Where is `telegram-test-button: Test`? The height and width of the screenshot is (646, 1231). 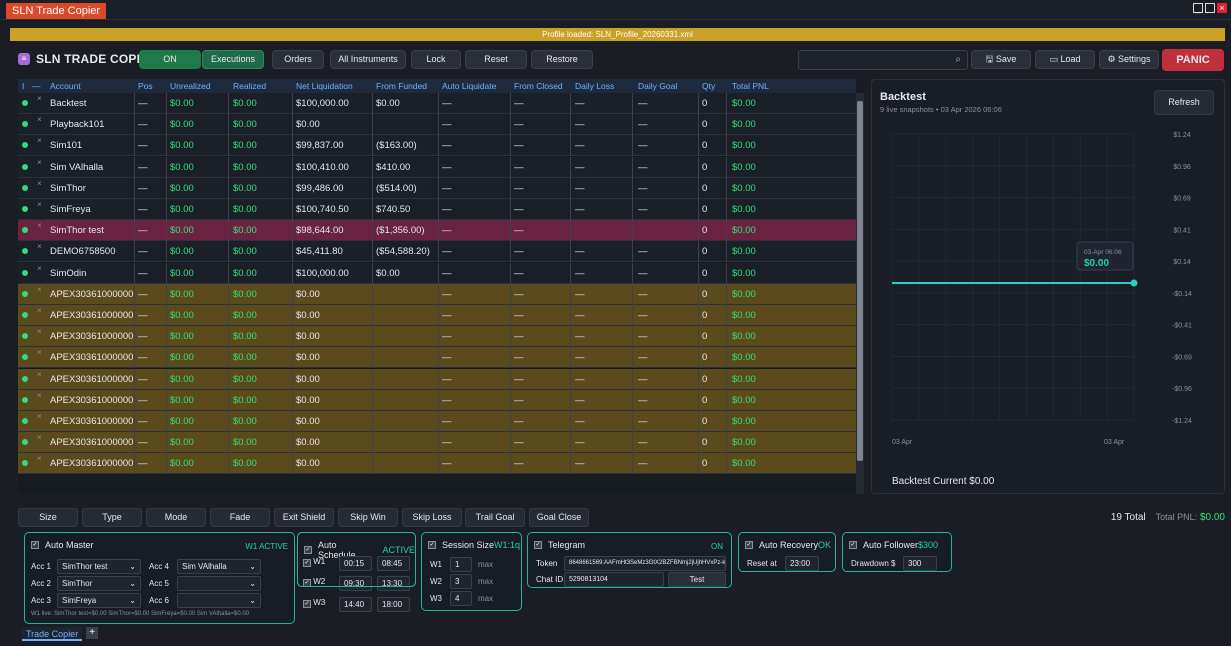 telegram-test-button: Test is located at coordinates (697, 579).